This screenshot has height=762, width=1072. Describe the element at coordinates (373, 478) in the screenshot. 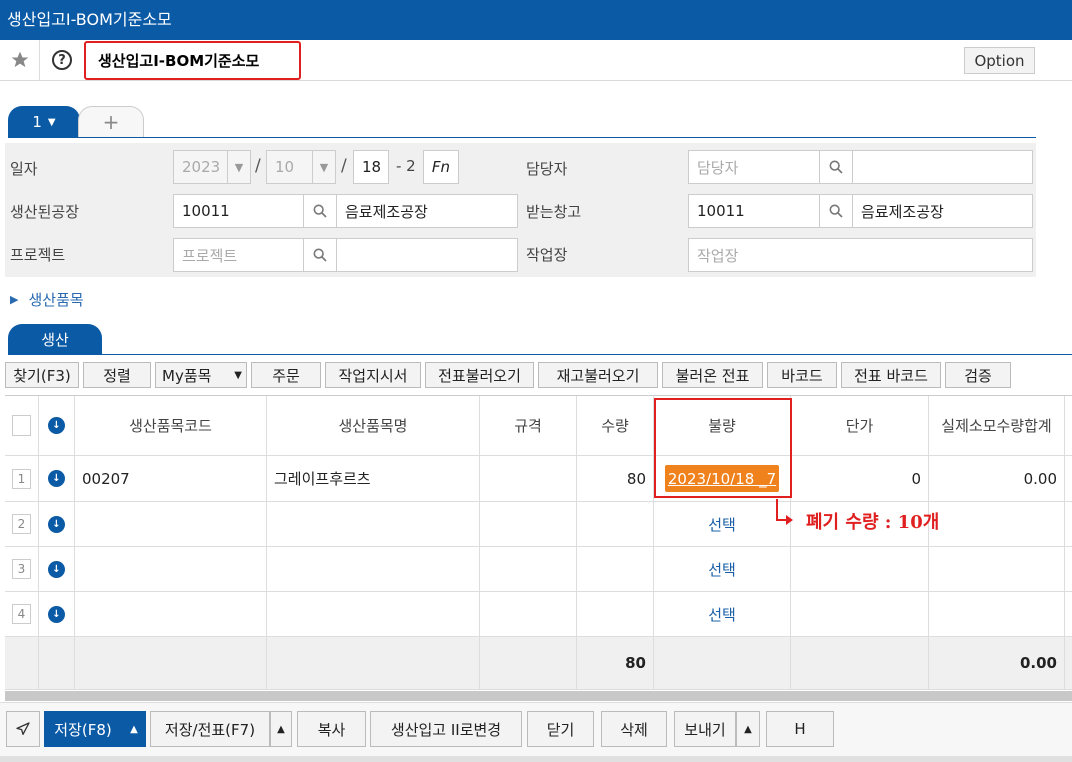

I see `cell-name: 그레이프후르츠` at that location.